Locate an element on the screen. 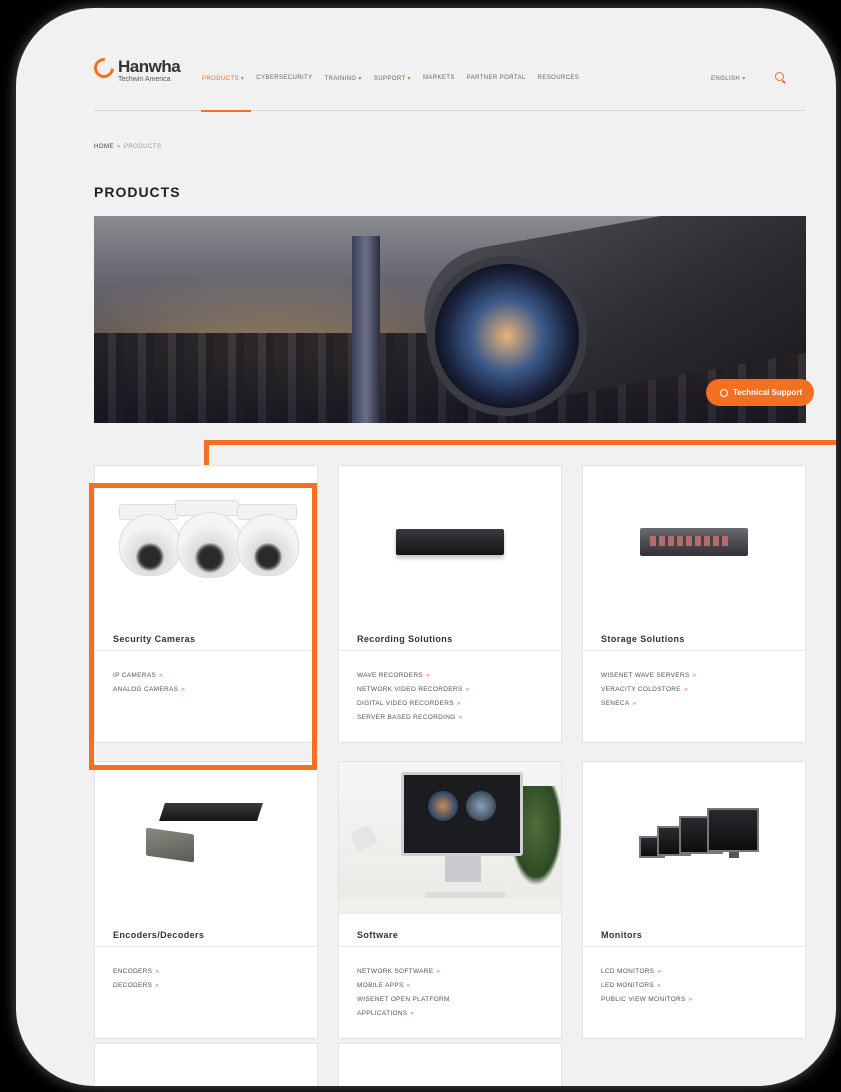 The height and width of the screenshot is (1092, 841). active-menu-underline is located at coordinates (226, 111).